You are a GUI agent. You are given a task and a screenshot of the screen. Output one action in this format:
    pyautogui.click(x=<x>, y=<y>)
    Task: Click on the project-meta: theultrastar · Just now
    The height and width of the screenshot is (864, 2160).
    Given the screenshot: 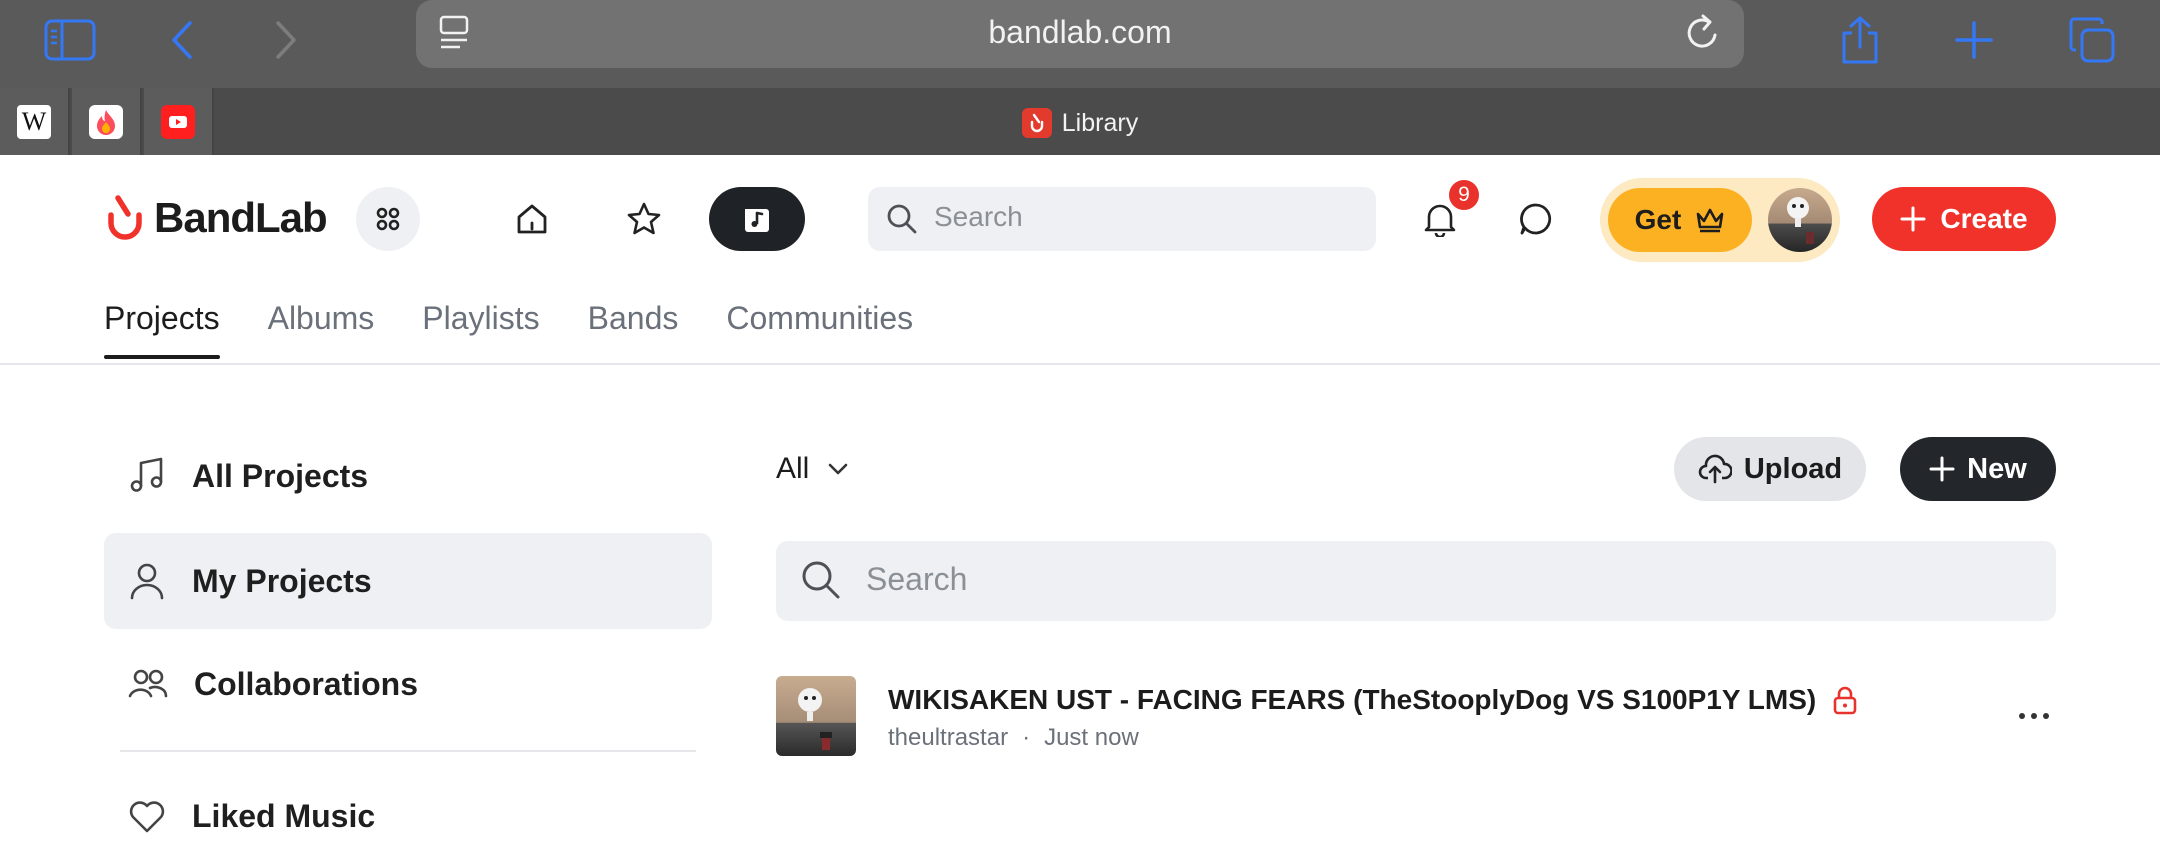 What is the action you would take?
    pyautogui.click(x=1013, y=738)
    